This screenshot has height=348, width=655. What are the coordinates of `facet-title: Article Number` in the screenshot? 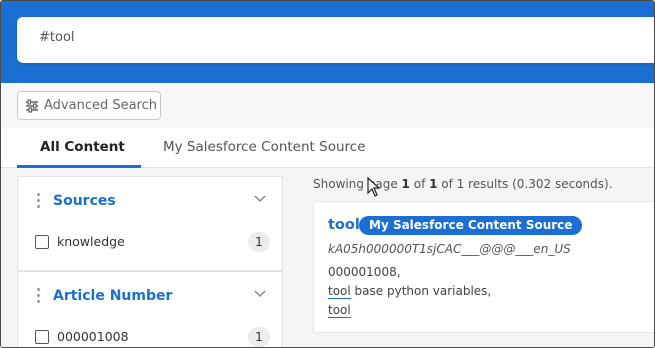 It's located at (113, 296).